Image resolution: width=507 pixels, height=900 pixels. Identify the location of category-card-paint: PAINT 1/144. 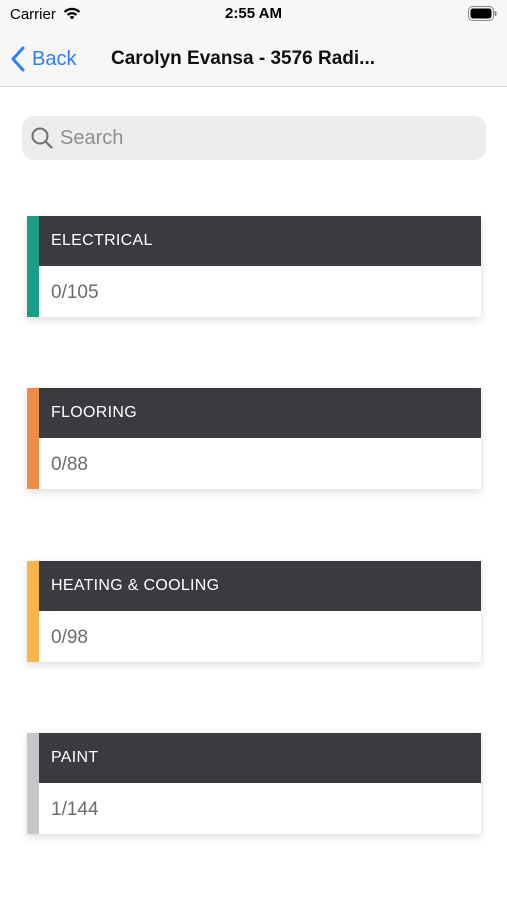
(254, 783).